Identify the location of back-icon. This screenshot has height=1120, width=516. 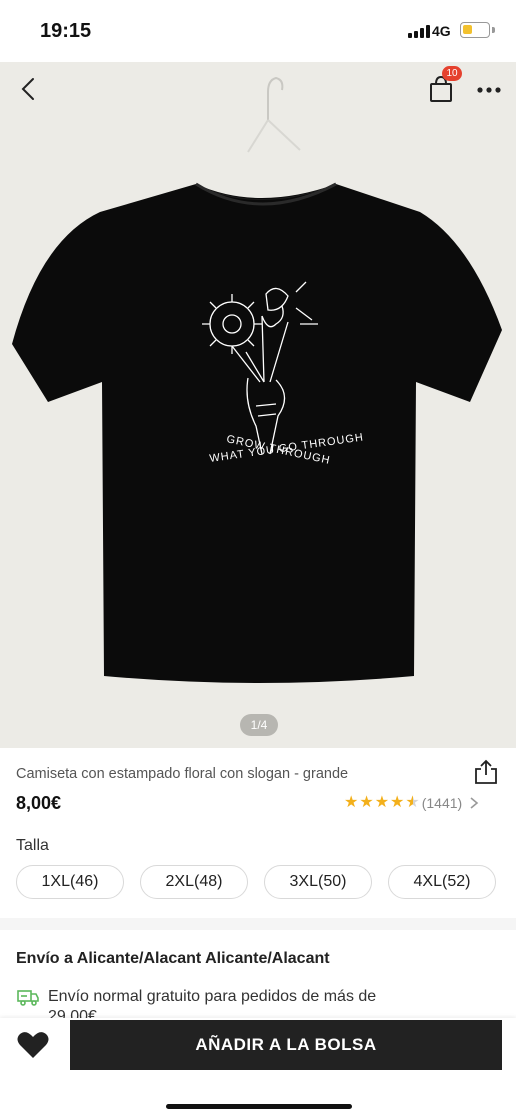
(27, 89).